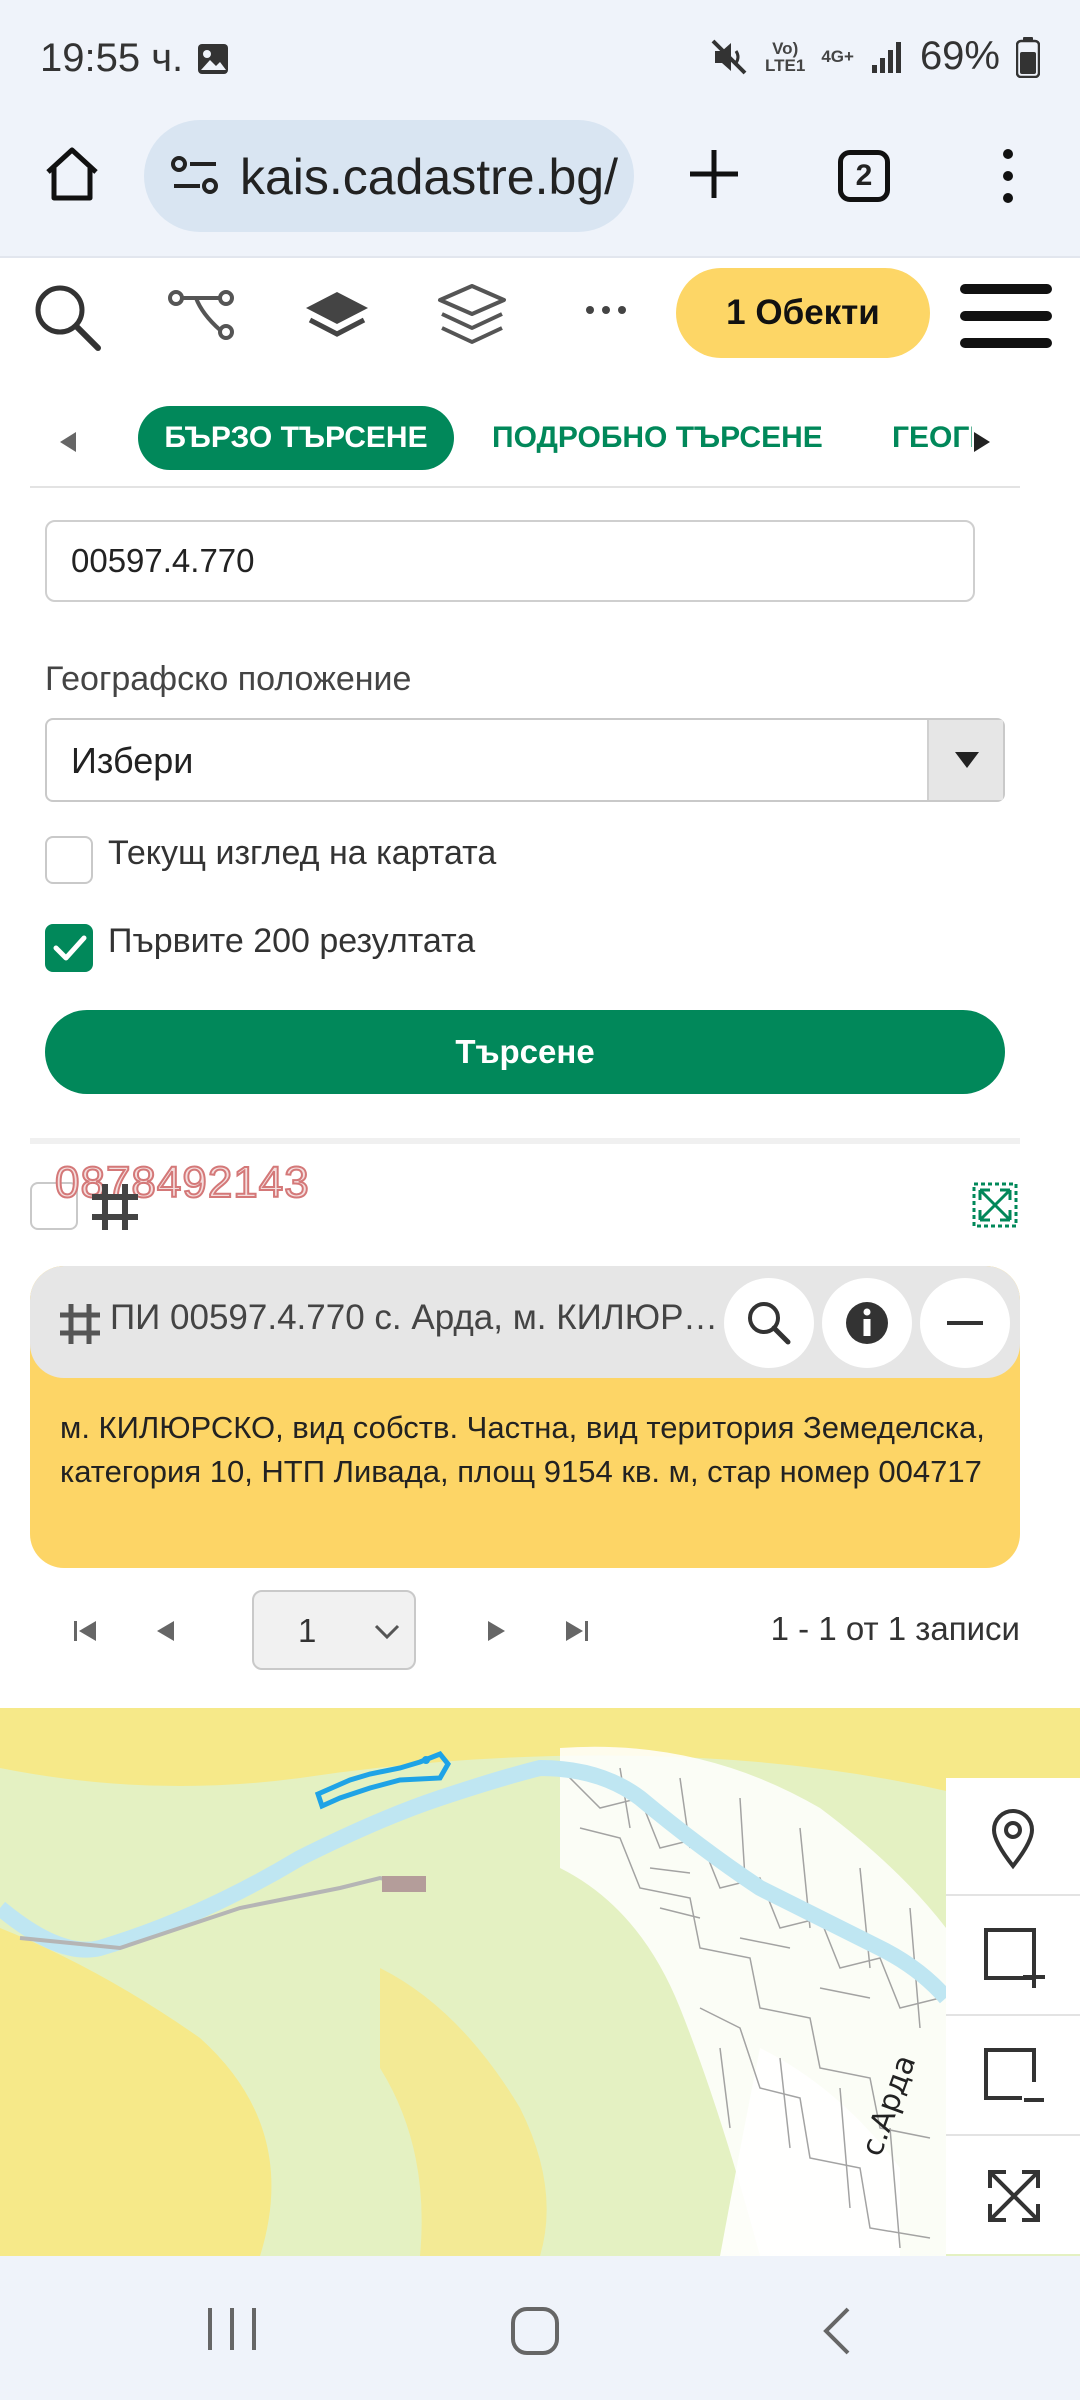 Image resolution: width=1080 pixels, height=2400 pixels. What do you see at coordinates (657, 438) in the screenshot?
I see `tab-detailed-search: ПОДРОБНО ТЪРСЕНЕ` at bounding box center [657, 438].